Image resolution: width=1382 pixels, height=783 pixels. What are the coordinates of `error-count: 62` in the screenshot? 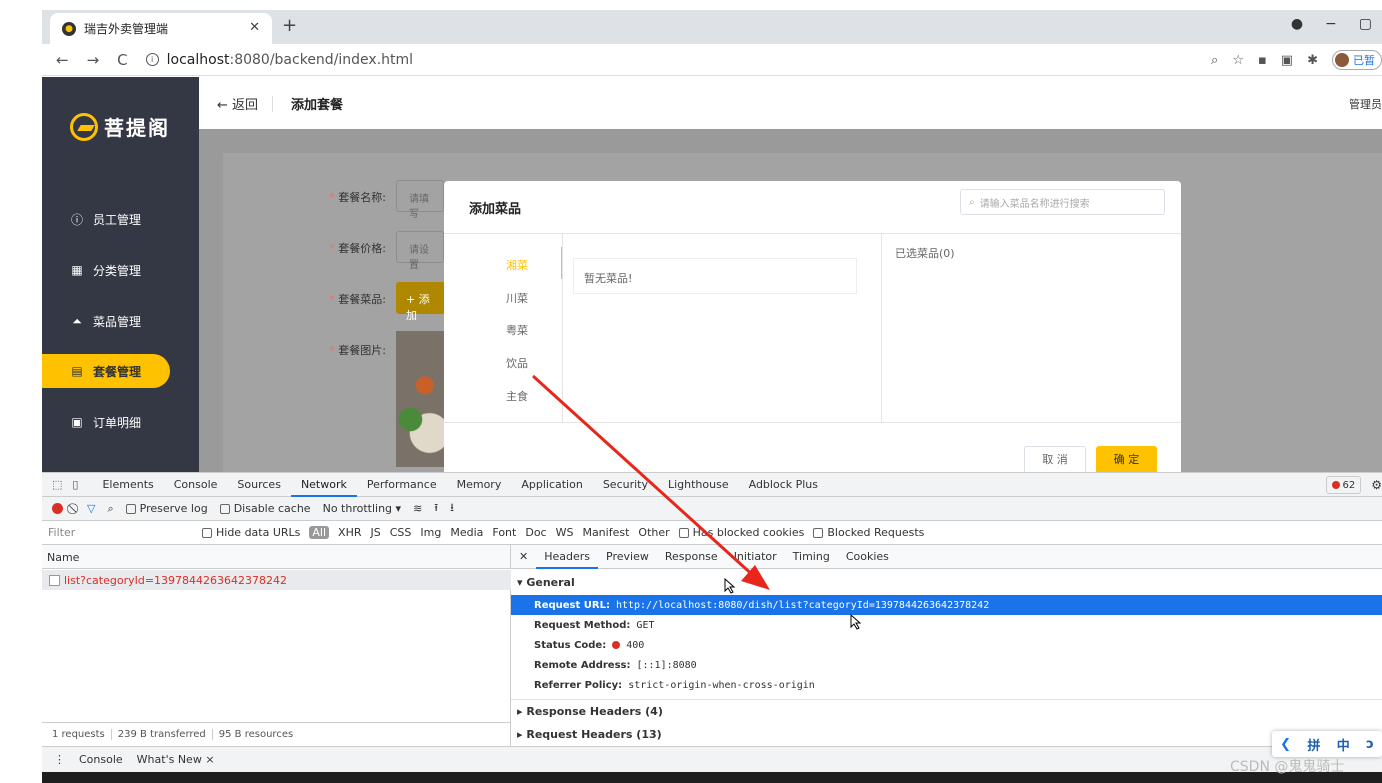 It's located at (1349, 485).